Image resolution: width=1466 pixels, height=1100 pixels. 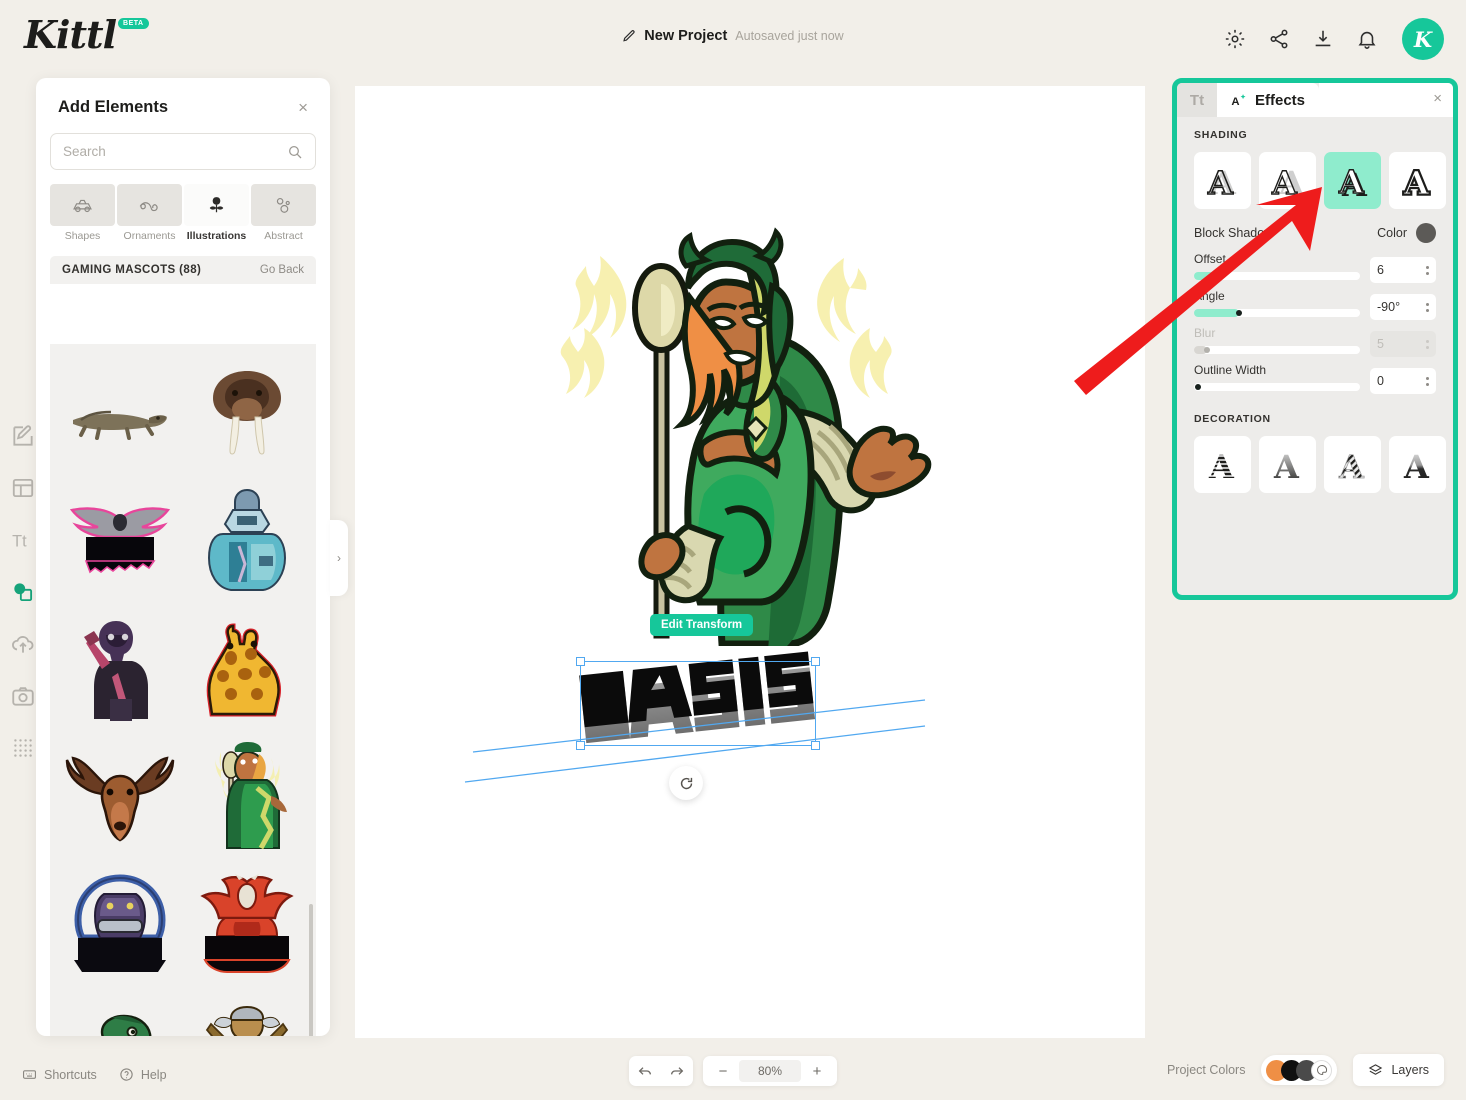 What do you see at coordinates (1427, 381) in the screenshot?
I see `outline-width-stepper` at bounding box center [1427, 381].